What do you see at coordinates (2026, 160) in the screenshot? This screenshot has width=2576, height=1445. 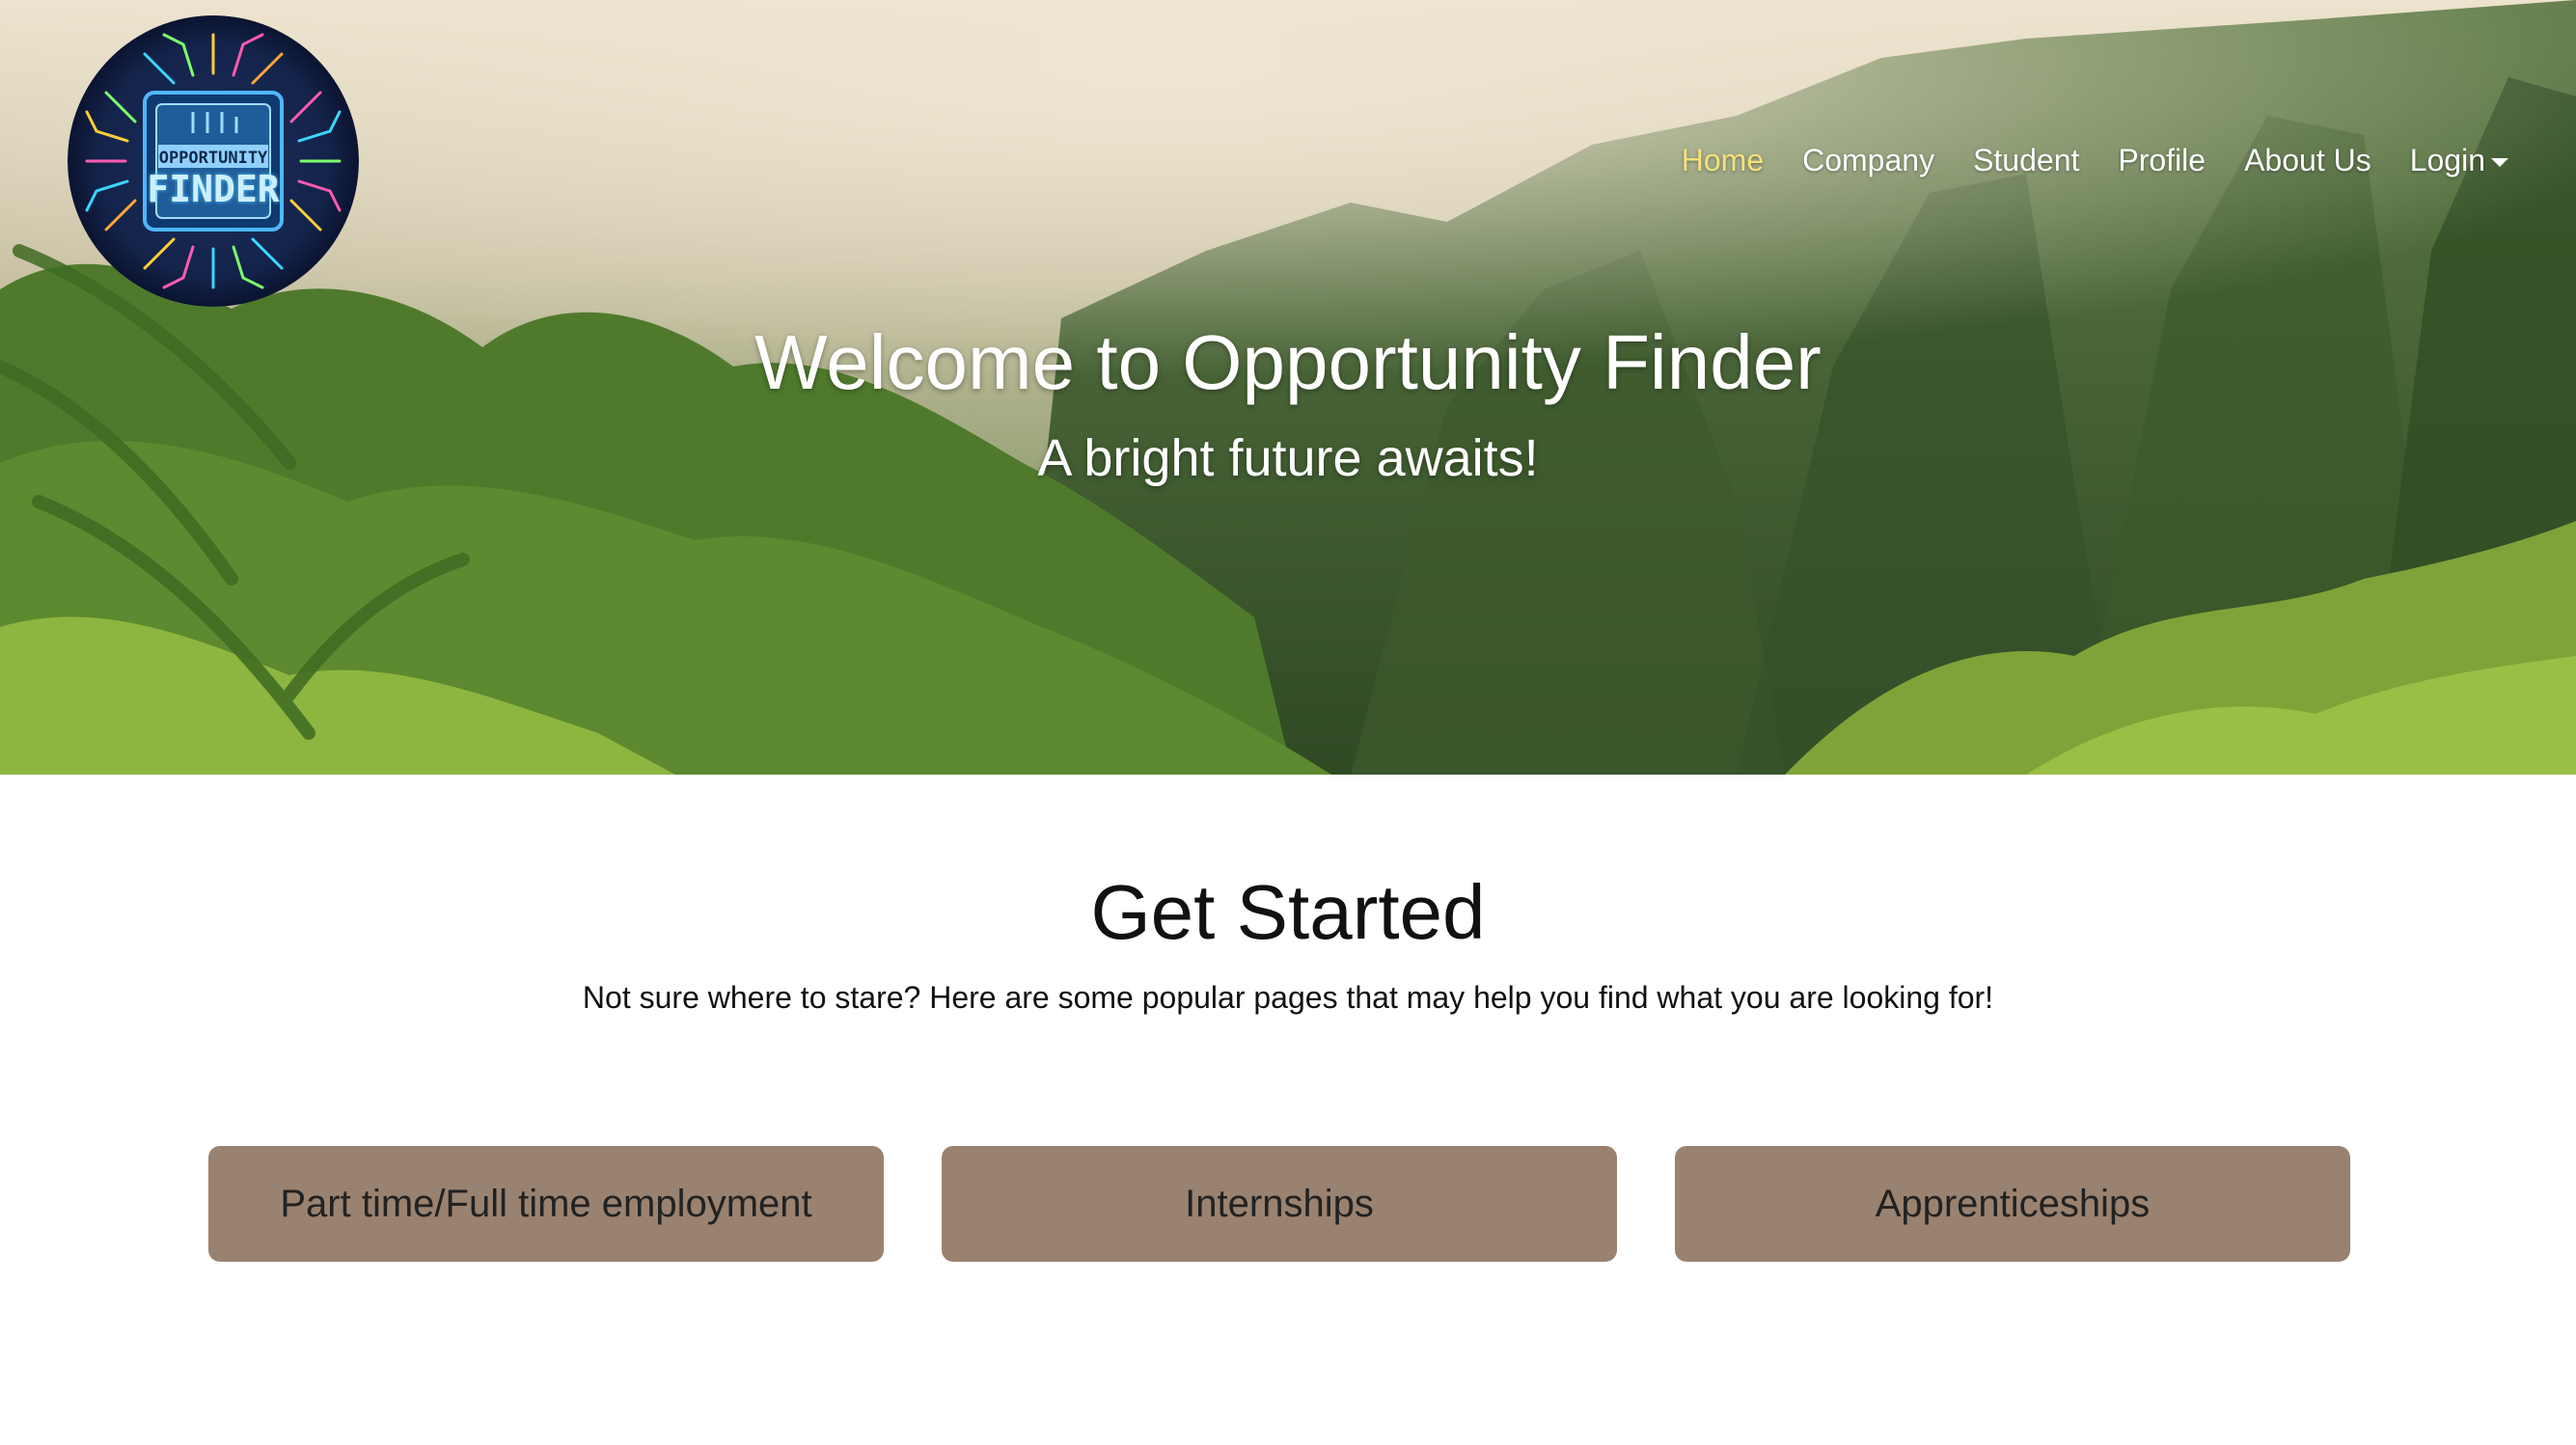 I see `nav-student: Student` at bounding box center [2026, 160].